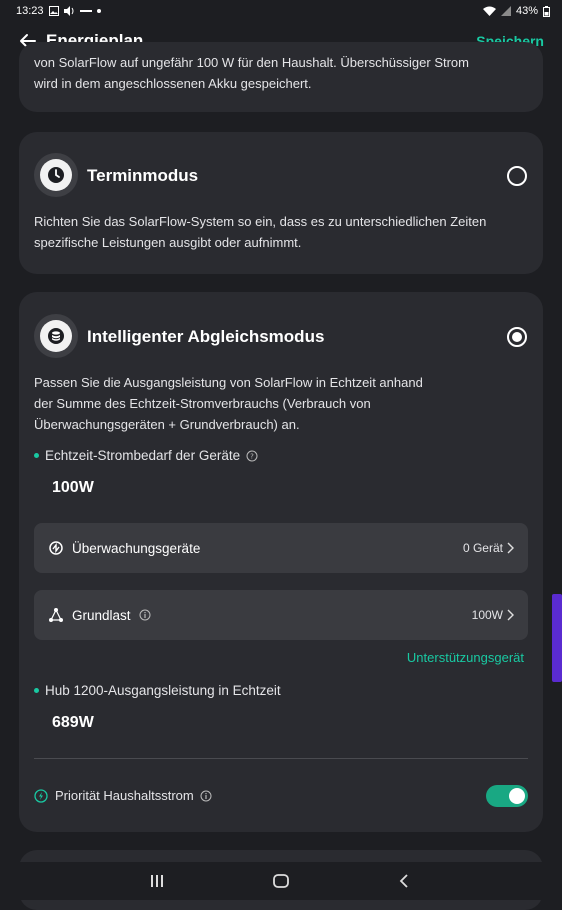 The width and height of the screenshot is (562, 910). Describe the element at coordinates (281, 11) in the screenshot. I see `status-bar: 13:23 43%` at that location.